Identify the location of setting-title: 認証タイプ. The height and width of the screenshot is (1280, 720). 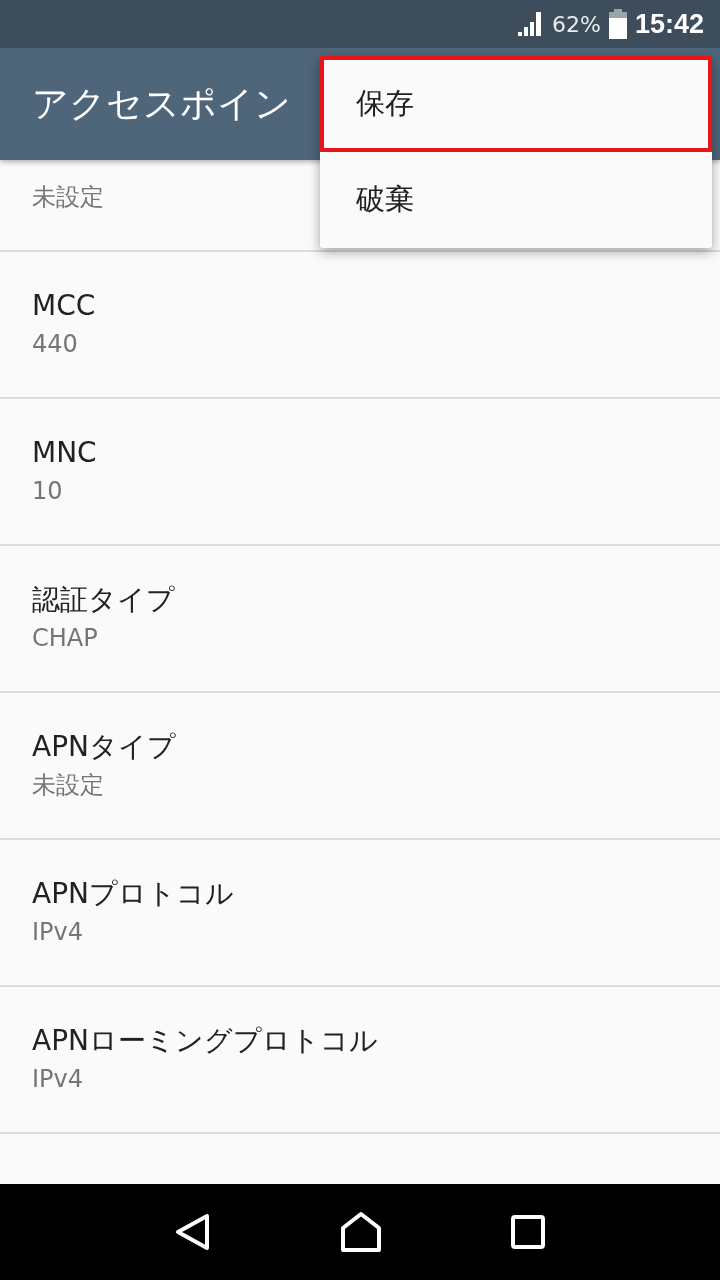
(104, 600).